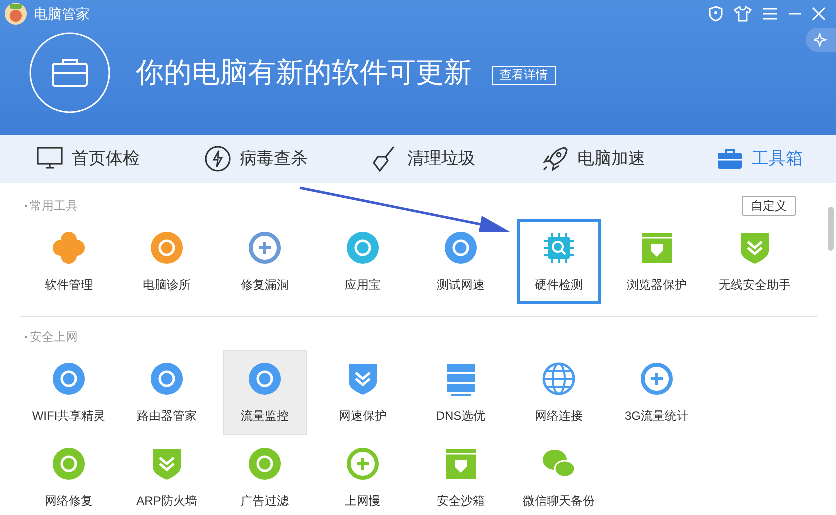 This screenshot has width=836, height=515. What do you see at coordinates (461, 261) in the screenshot?
I see `tool-item: 测试网速` at bounding box center [461, 261].